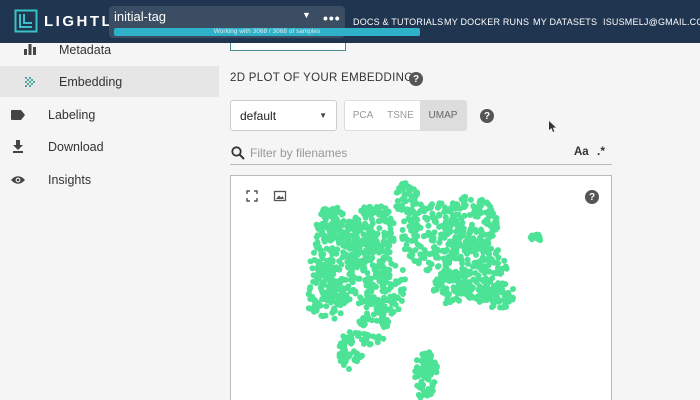  I want to click on more-options-icon: •••, so click(332, 18).